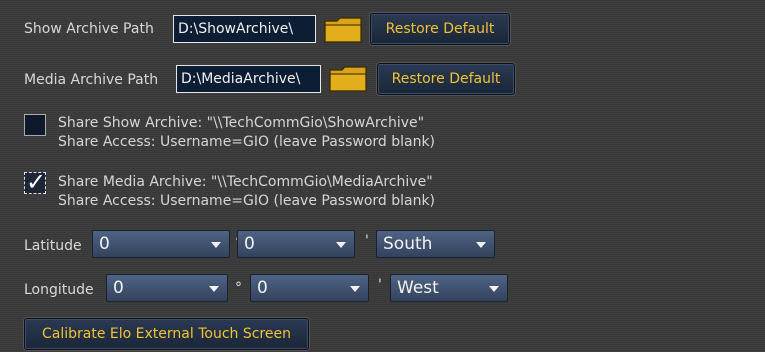  I want to click on degree-symbol: °, so click(238, 288).